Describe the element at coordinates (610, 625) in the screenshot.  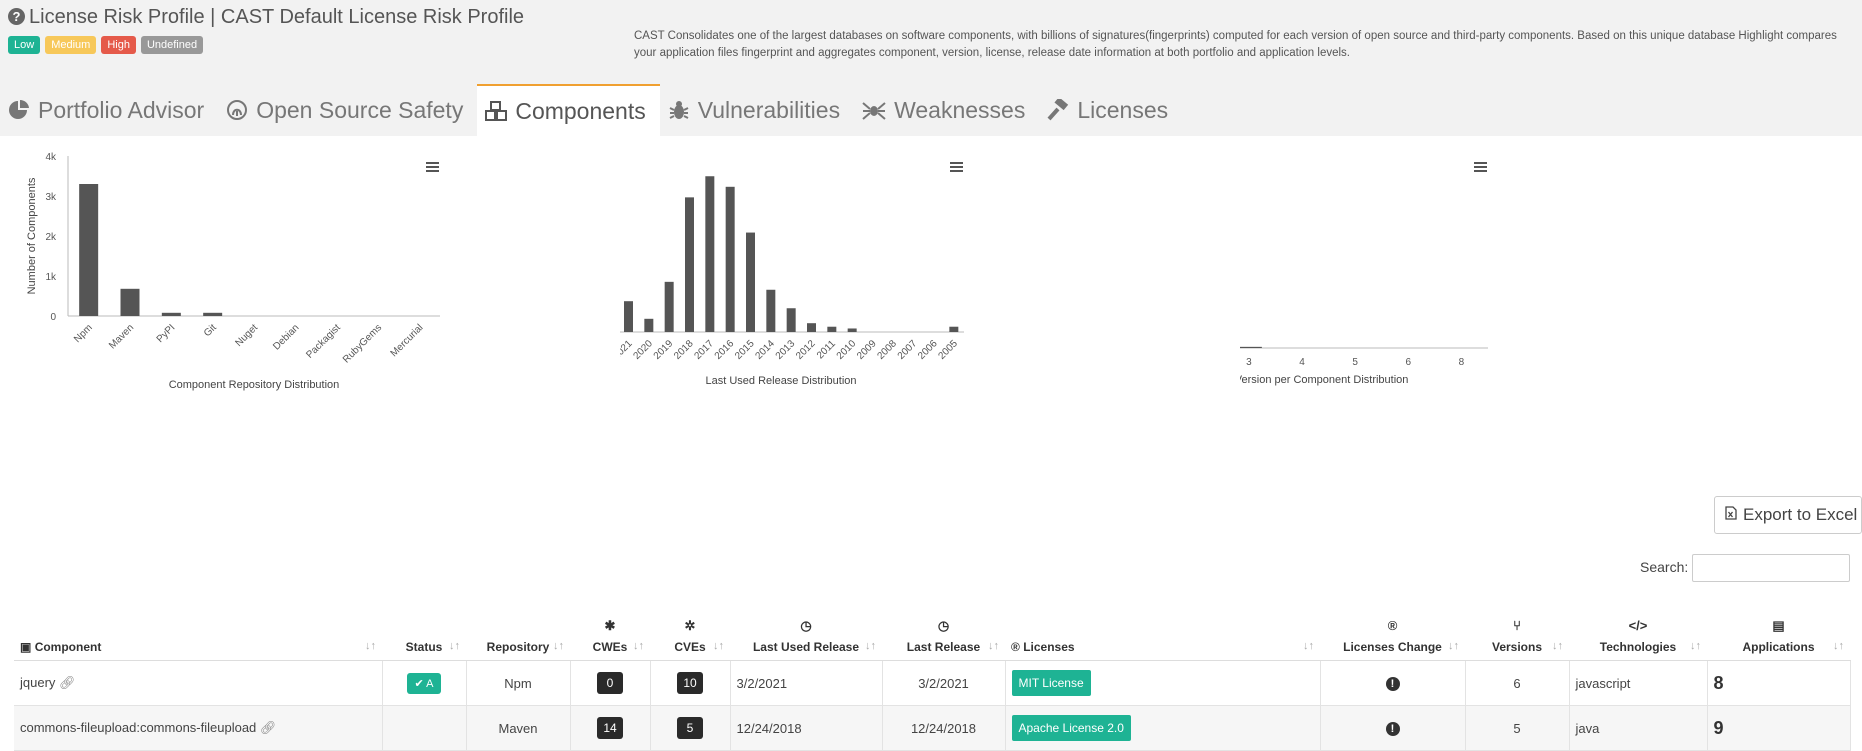
I see `spider-icon: ✱` at that location.